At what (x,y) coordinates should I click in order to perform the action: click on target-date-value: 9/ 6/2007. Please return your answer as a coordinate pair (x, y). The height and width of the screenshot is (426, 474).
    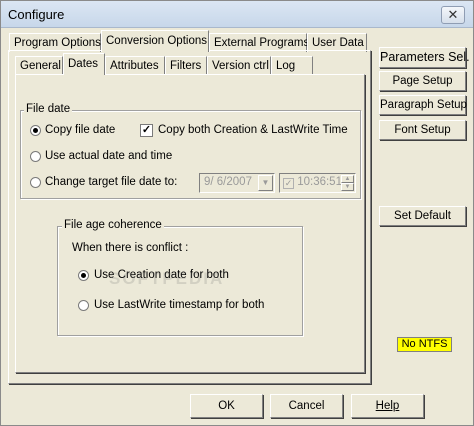
    Looking at the image, I should click on (228, 182).